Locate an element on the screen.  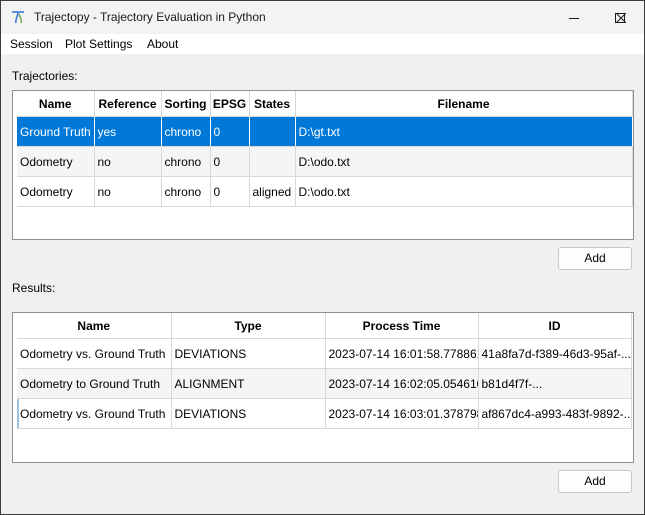
trajectory-row: Ground Truth yes chrono 0 D:\gt.txt is located at coordinates (325, 131).